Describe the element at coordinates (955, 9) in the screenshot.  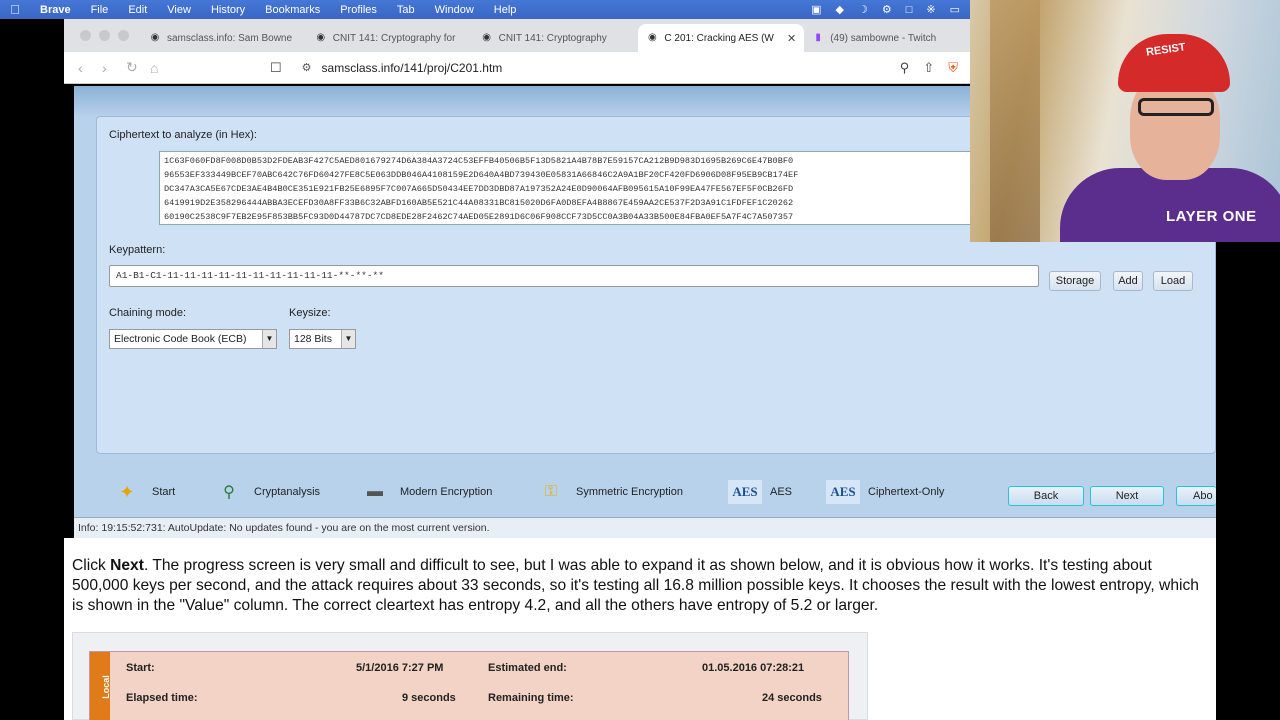
I see `battery-icon: ▭` at that location.